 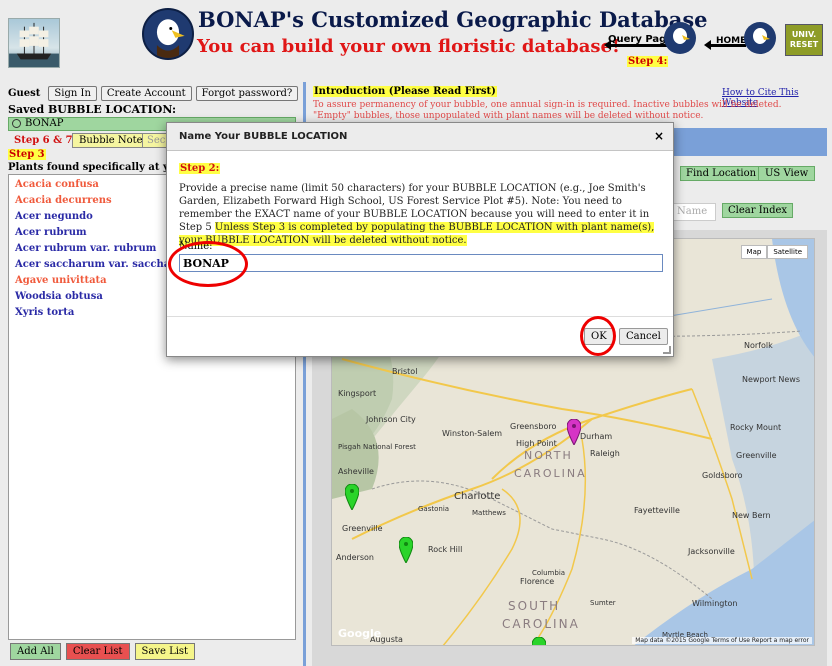 I want to click on eagle-logo, so click(x=168, y=34).